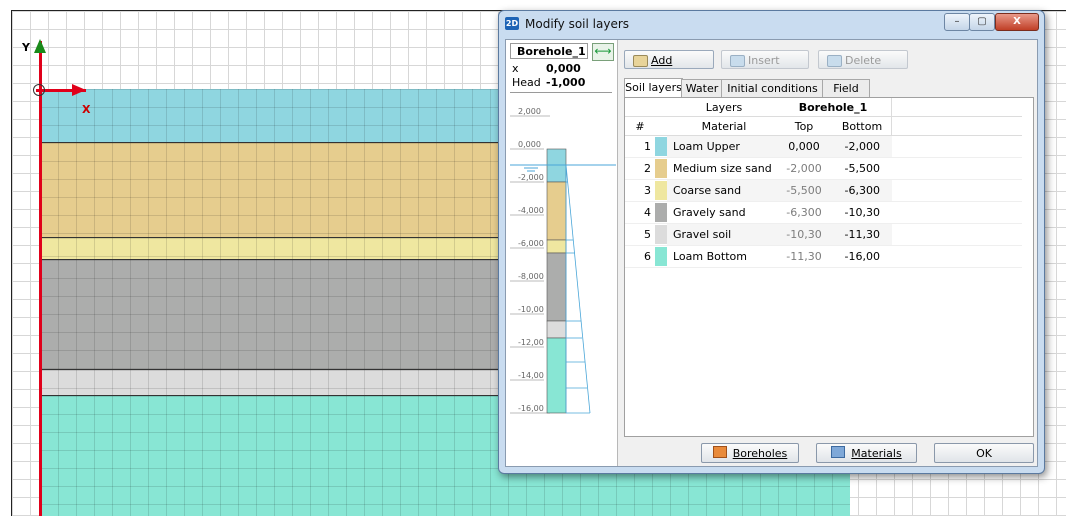 The image size is (1071, 516). I want to click on column-header-bottom: Bottom, so click(862, 126).